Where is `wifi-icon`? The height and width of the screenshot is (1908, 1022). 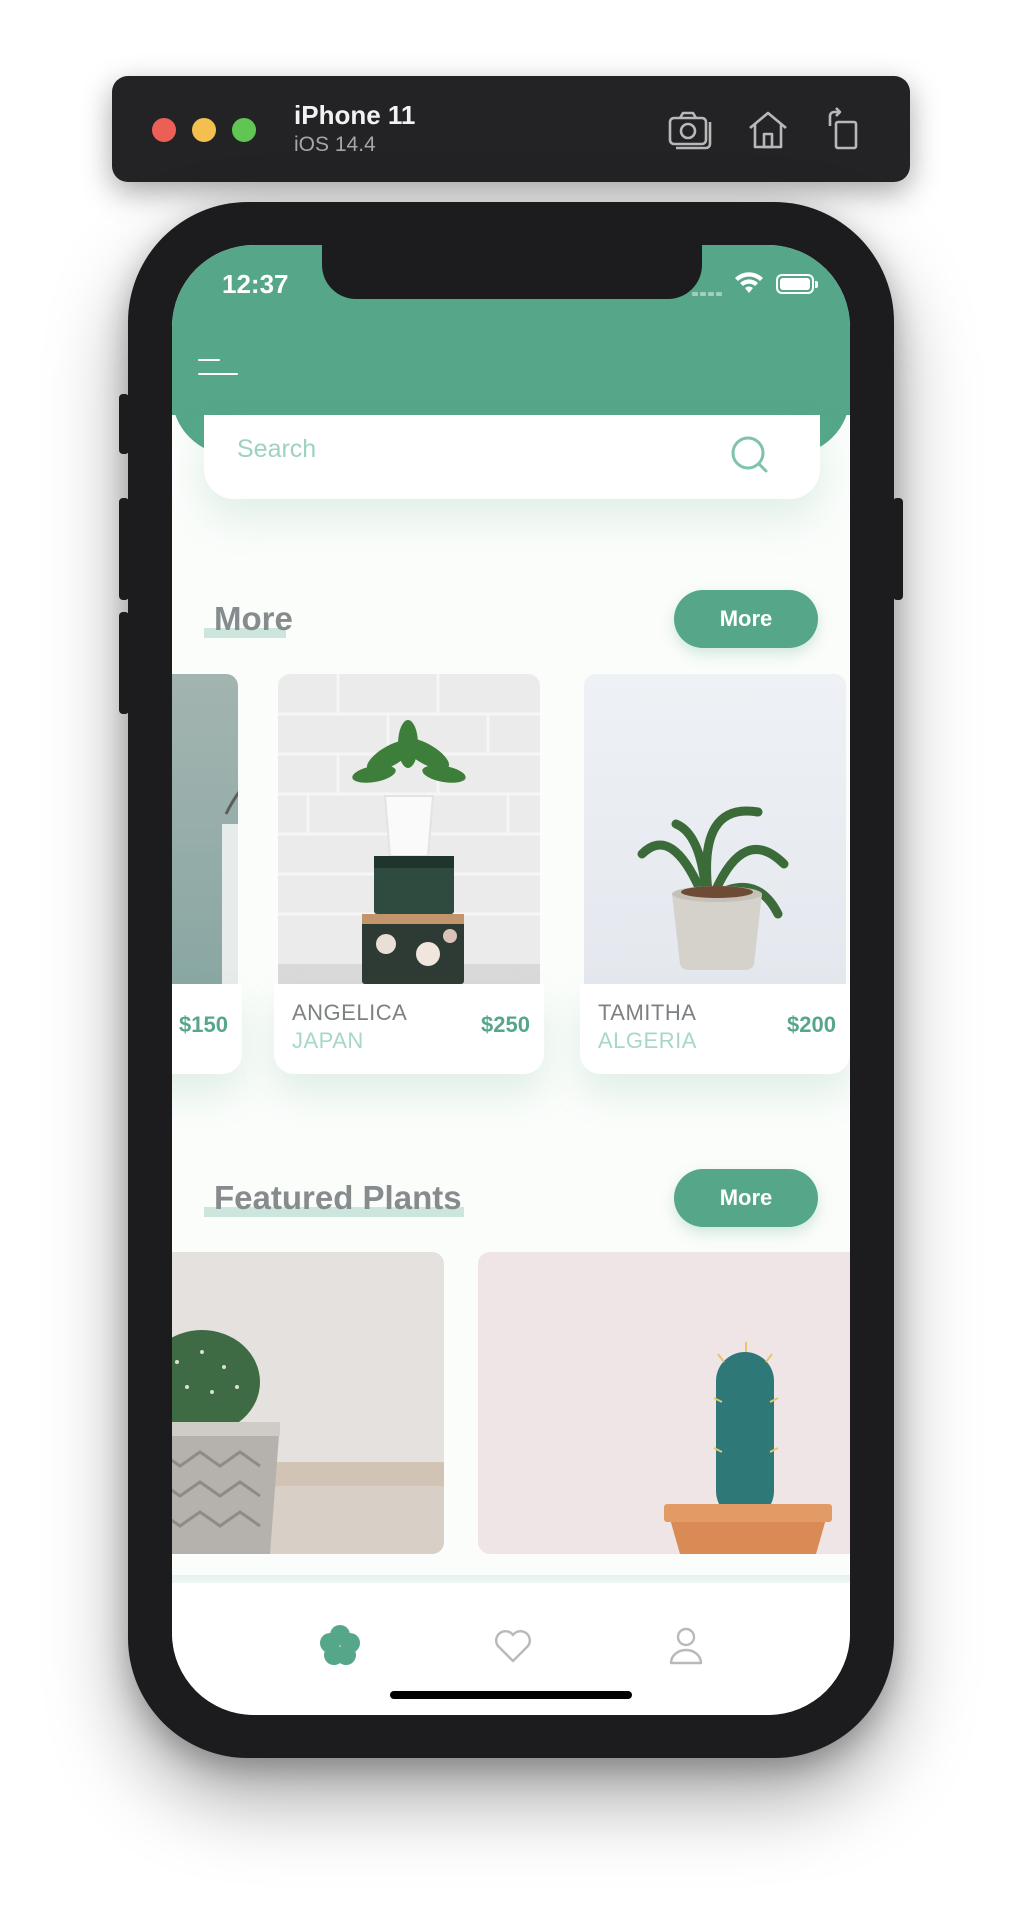
wifi-icon is located at coordinates (749, 282).